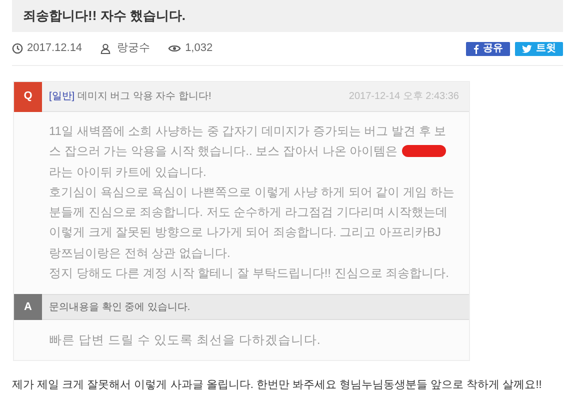  What do you see at coordinates (106, 48) in the screenshot?
I see `user-icon` at bounding box center [106, 48].